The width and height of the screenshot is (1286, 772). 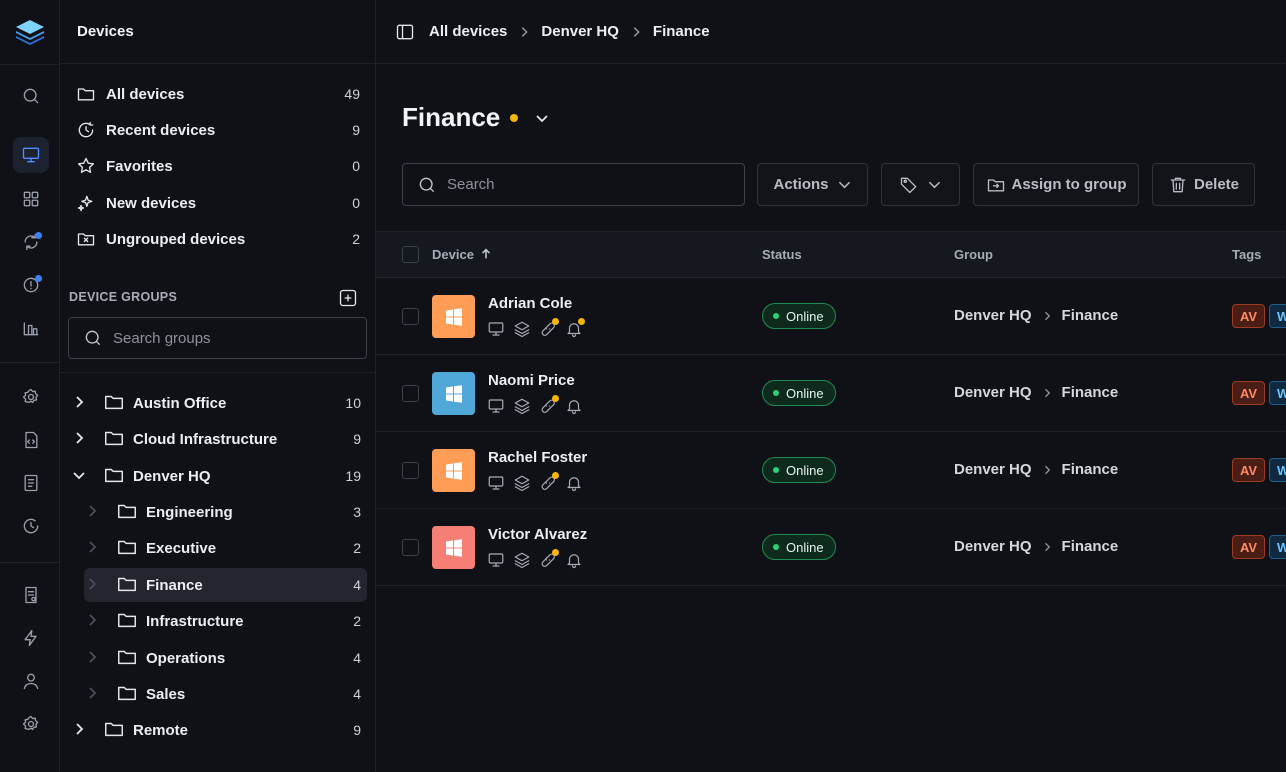 What do you see at coordinates (174, 585) in the screenshot?
I see `group-label: Finance` at bounding box center [174, 585].